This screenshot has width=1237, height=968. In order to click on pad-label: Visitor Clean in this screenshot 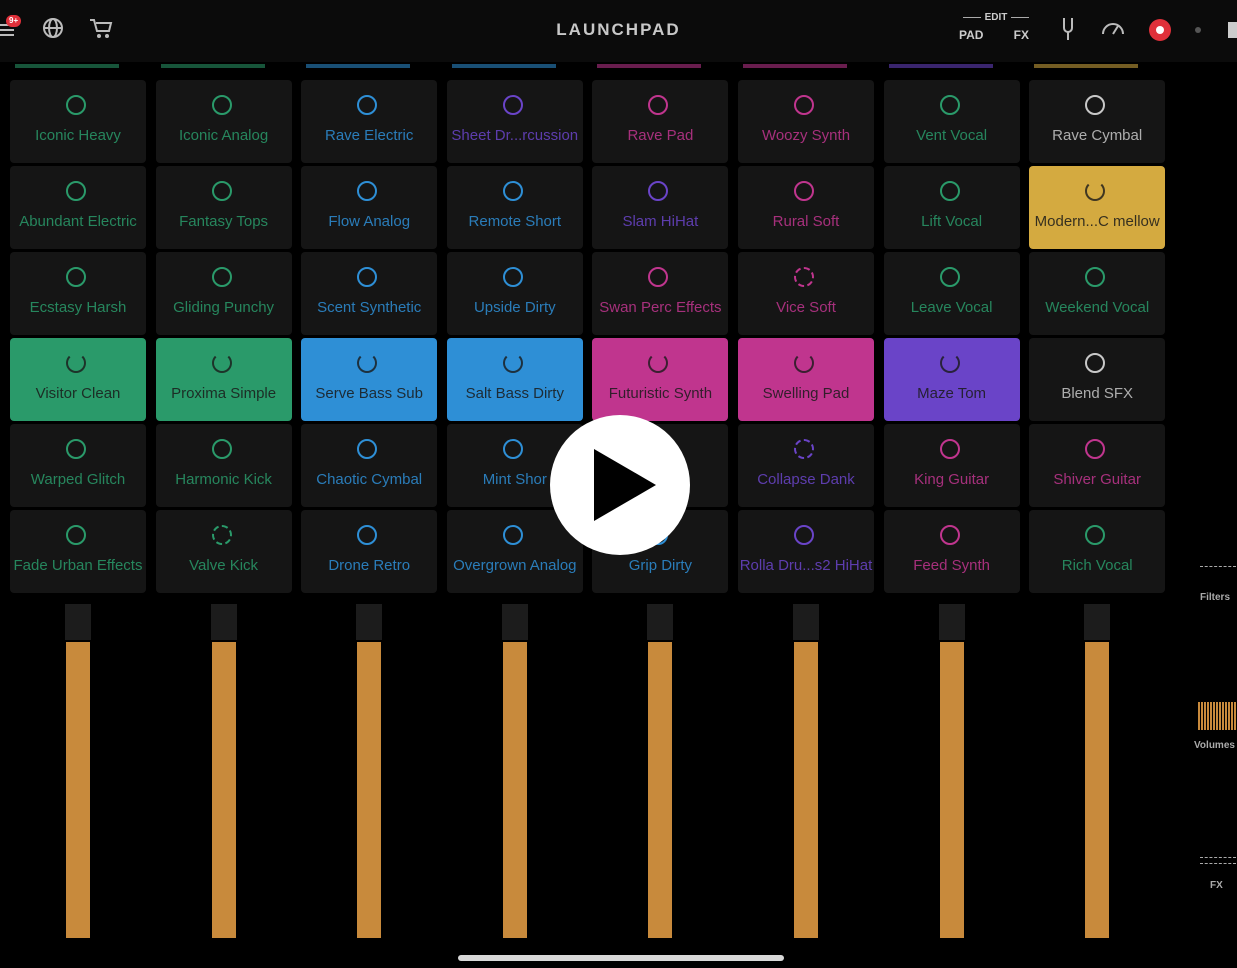, I will do `click(78, 393)`.